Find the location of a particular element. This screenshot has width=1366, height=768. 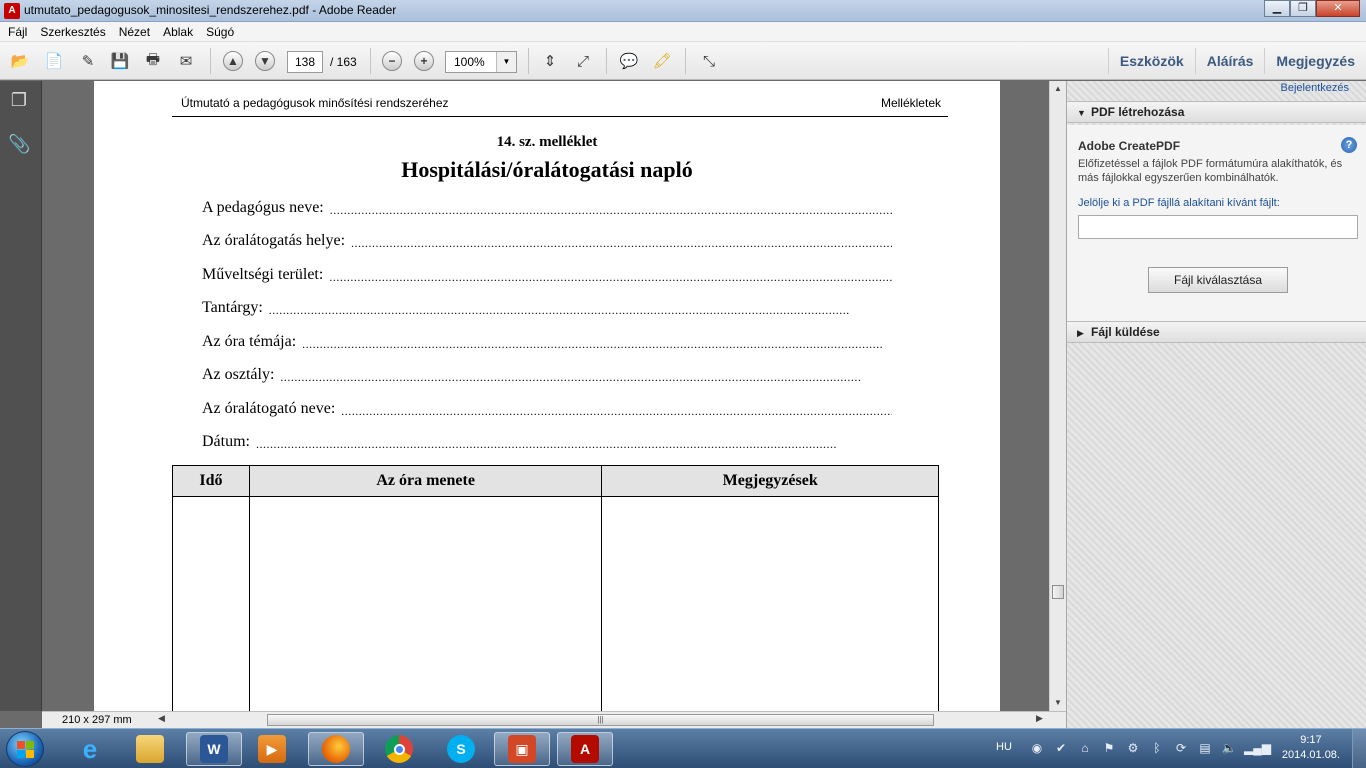

selected-file-field is located at coordinates (1218, 227).